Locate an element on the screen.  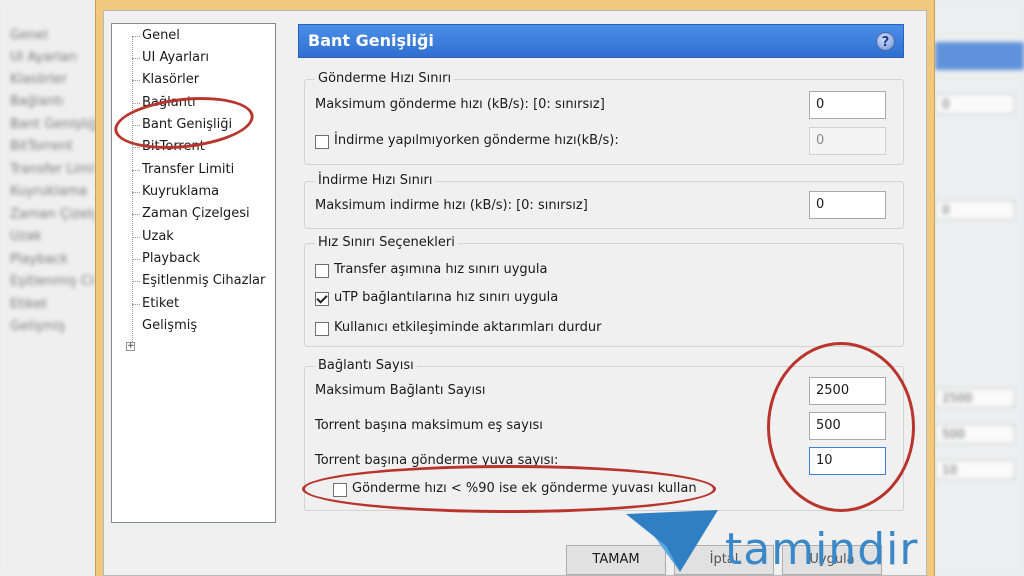
bg-field: 500 is located at coordinates (975, 434).